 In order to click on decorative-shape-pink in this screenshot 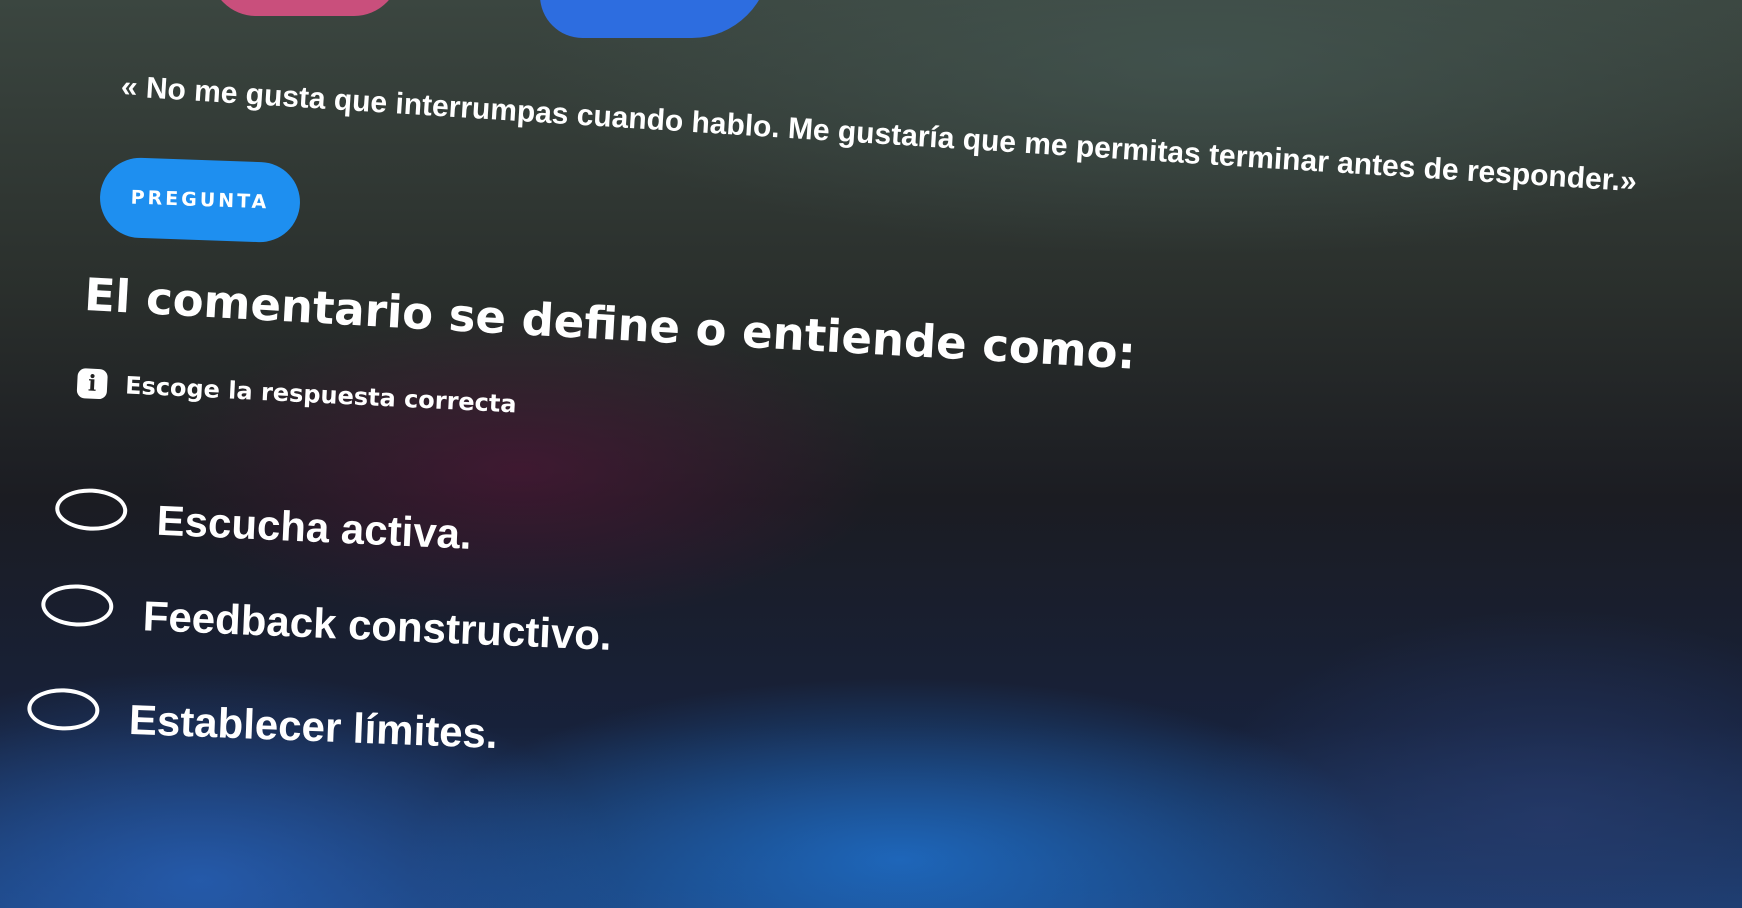, I will do `click(305, 8)`.